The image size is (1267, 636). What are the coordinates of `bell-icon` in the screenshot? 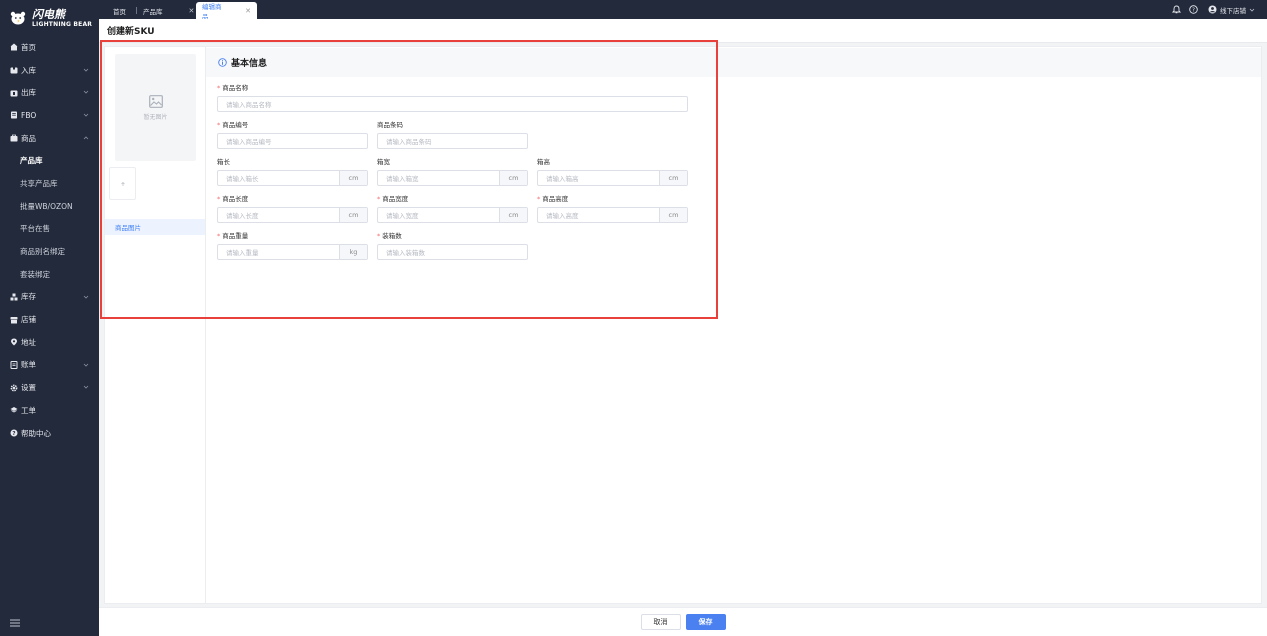 It's located at (1176, 9).